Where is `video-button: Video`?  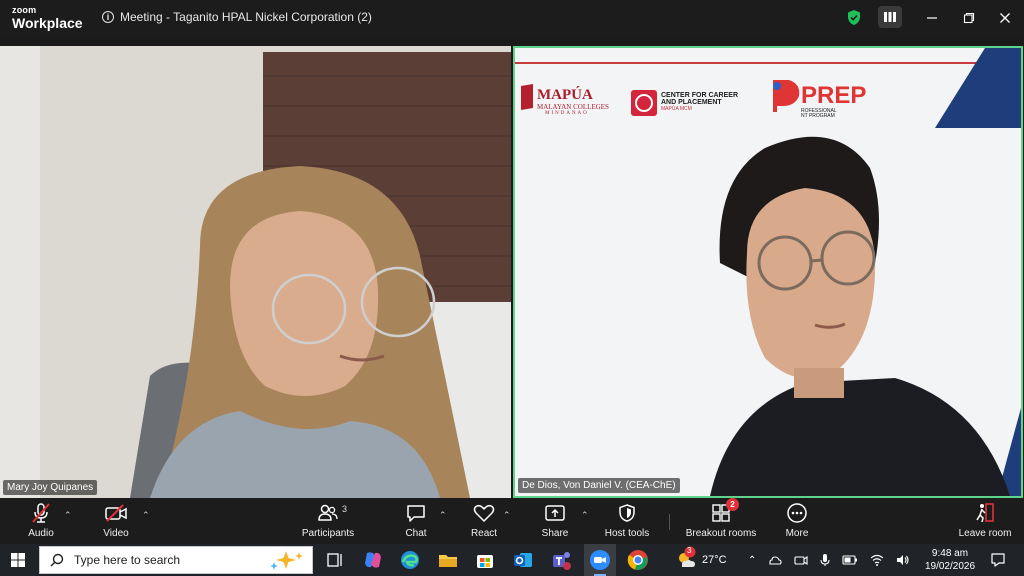
video-button: Video is located at coordinates (116, 520).